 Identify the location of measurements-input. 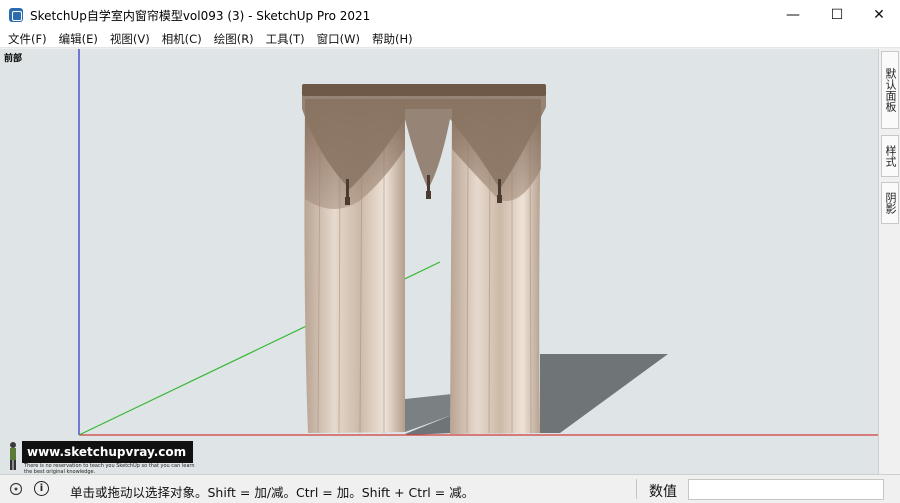
(786, 489).